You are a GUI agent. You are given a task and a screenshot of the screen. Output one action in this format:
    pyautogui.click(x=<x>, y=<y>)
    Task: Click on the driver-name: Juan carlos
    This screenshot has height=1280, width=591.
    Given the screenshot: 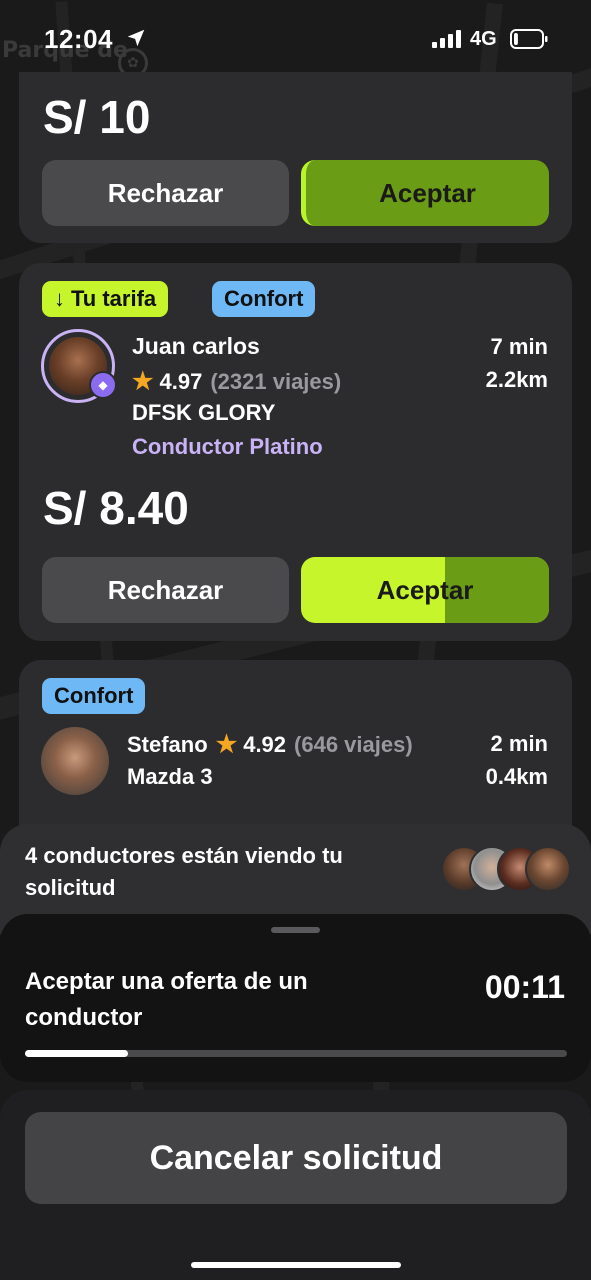 What is the action you would take?
    pyautogui.click(x=196, y=346)
    